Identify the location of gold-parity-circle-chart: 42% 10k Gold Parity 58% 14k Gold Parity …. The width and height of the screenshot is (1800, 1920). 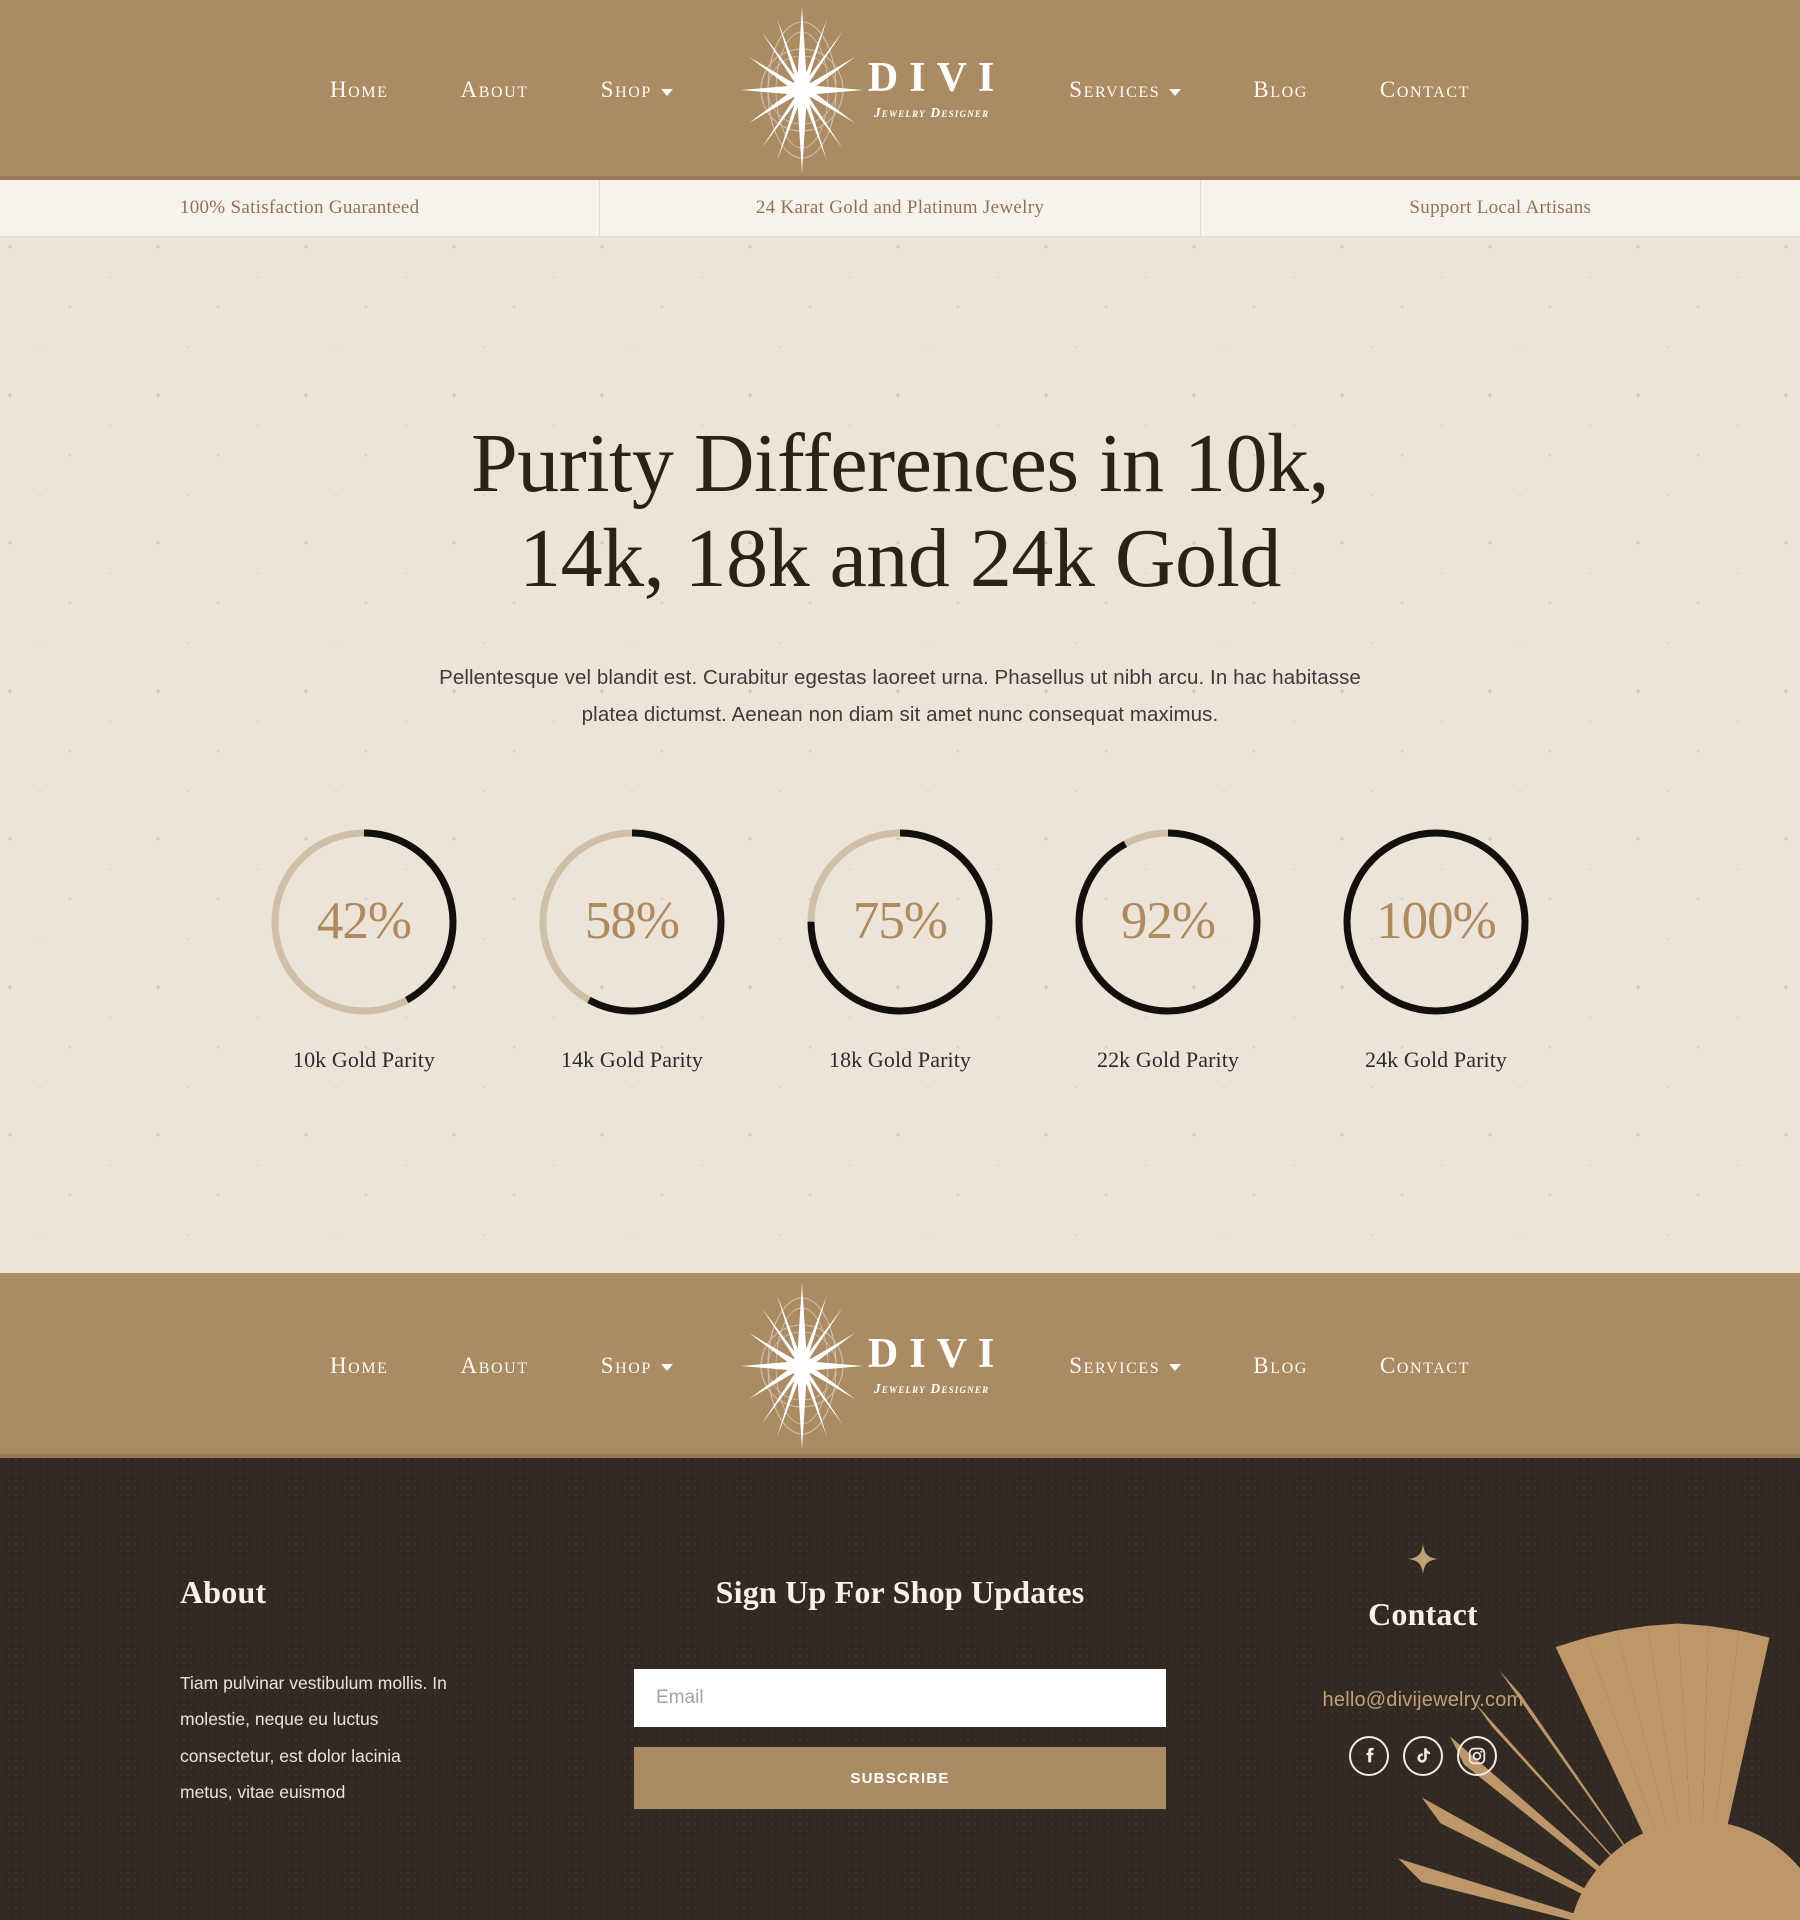
(900, 949).